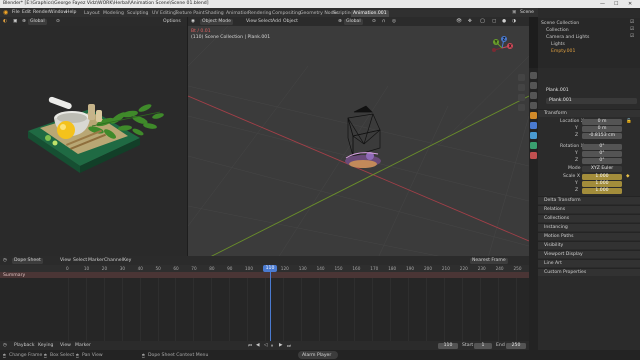 The height and width of the screenshot is (360, 640). What do you see at coordinates (533, 125) in the screenshot?
I see `modifier-tab-icon` at bounding box center [533, 125].